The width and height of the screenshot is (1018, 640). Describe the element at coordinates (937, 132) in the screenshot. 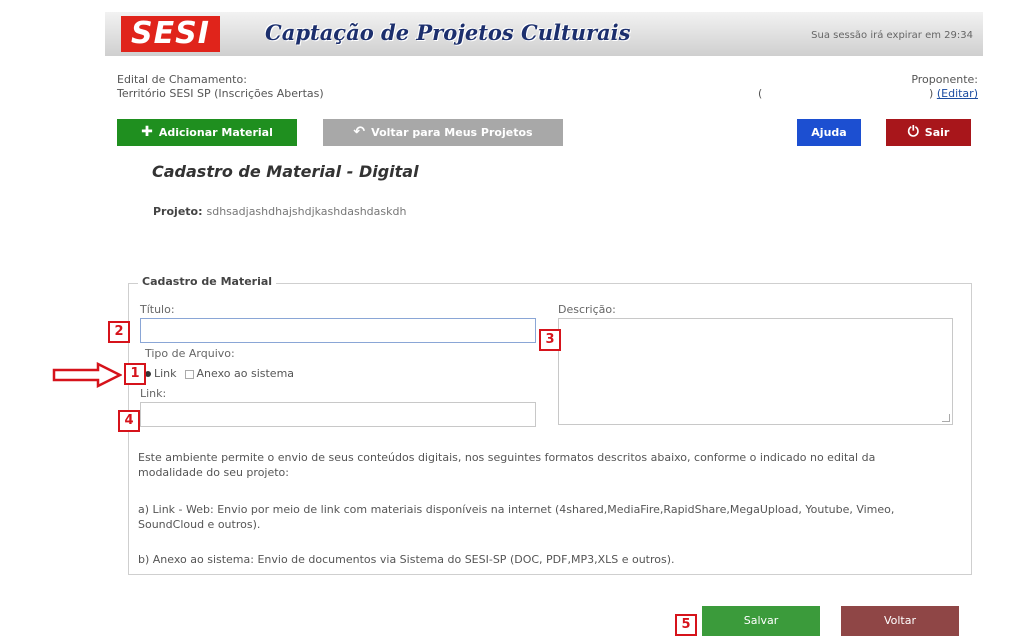

I see `exit-label: Sair` at that location.